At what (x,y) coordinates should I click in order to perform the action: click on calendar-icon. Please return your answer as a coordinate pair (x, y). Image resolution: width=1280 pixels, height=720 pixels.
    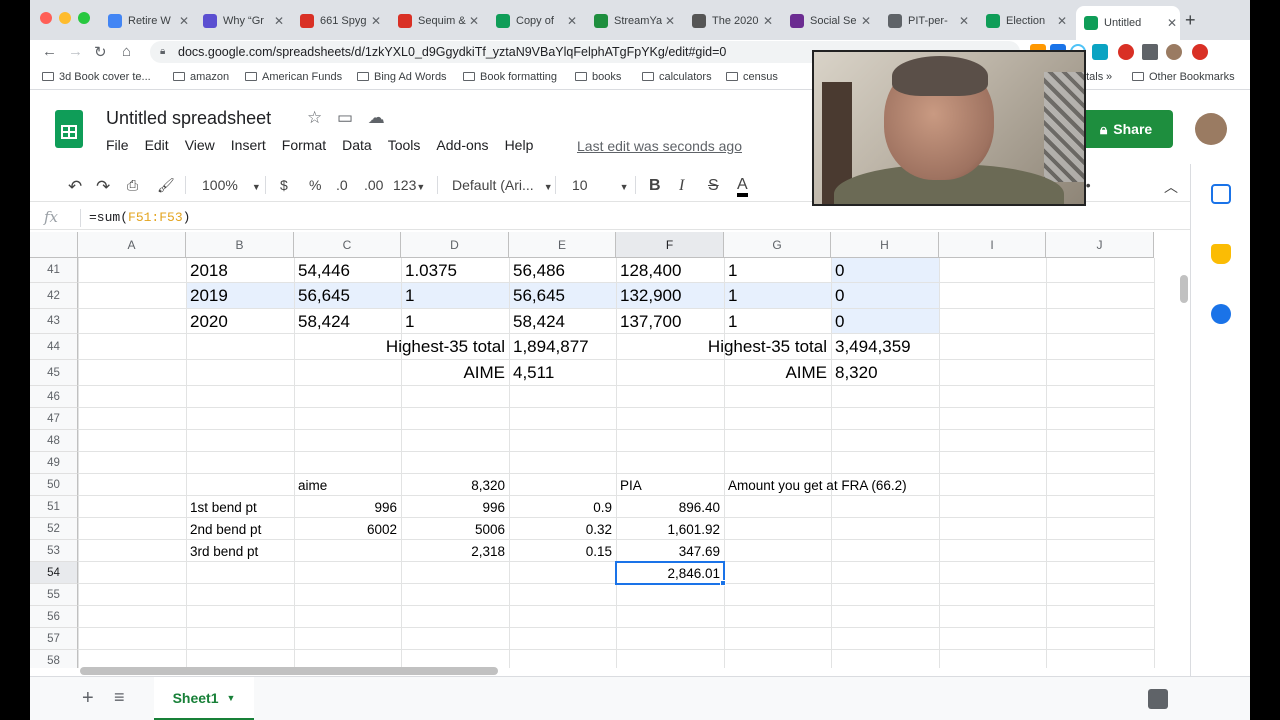
    Looking at the image, I should click on (1221, 194).